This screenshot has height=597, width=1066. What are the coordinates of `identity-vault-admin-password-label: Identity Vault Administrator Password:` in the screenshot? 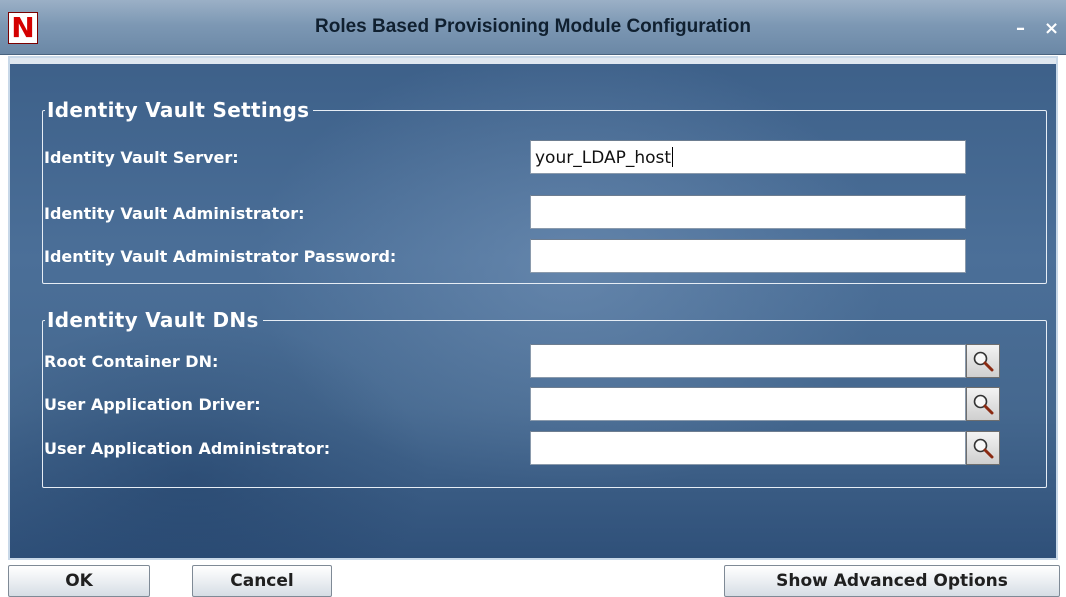 It's located at (220, 256).